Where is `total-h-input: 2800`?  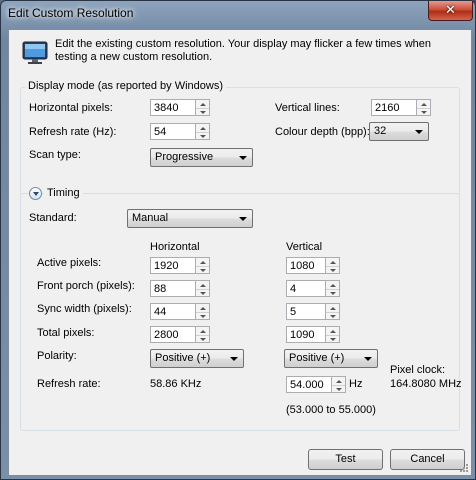
total-h-input: 2800 is located at coordinates (173, 334).